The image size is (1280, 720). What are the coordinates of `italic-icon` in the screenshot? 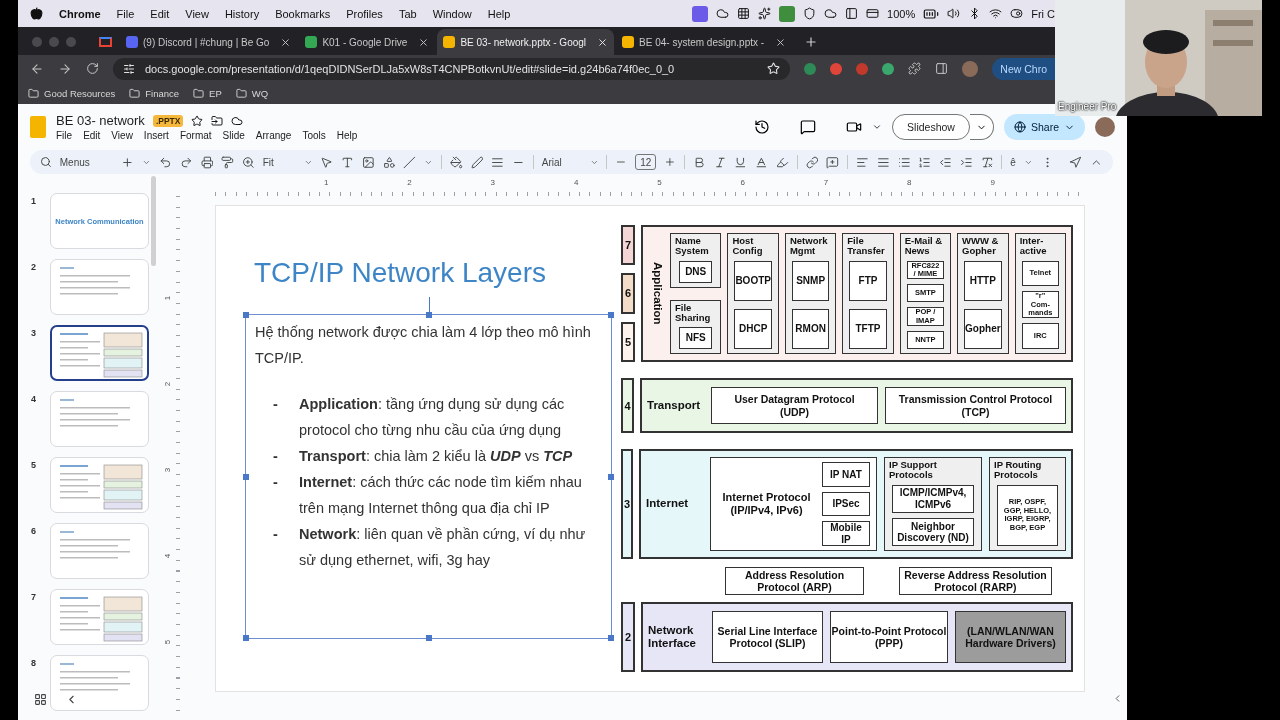 It's located at (720, 162).